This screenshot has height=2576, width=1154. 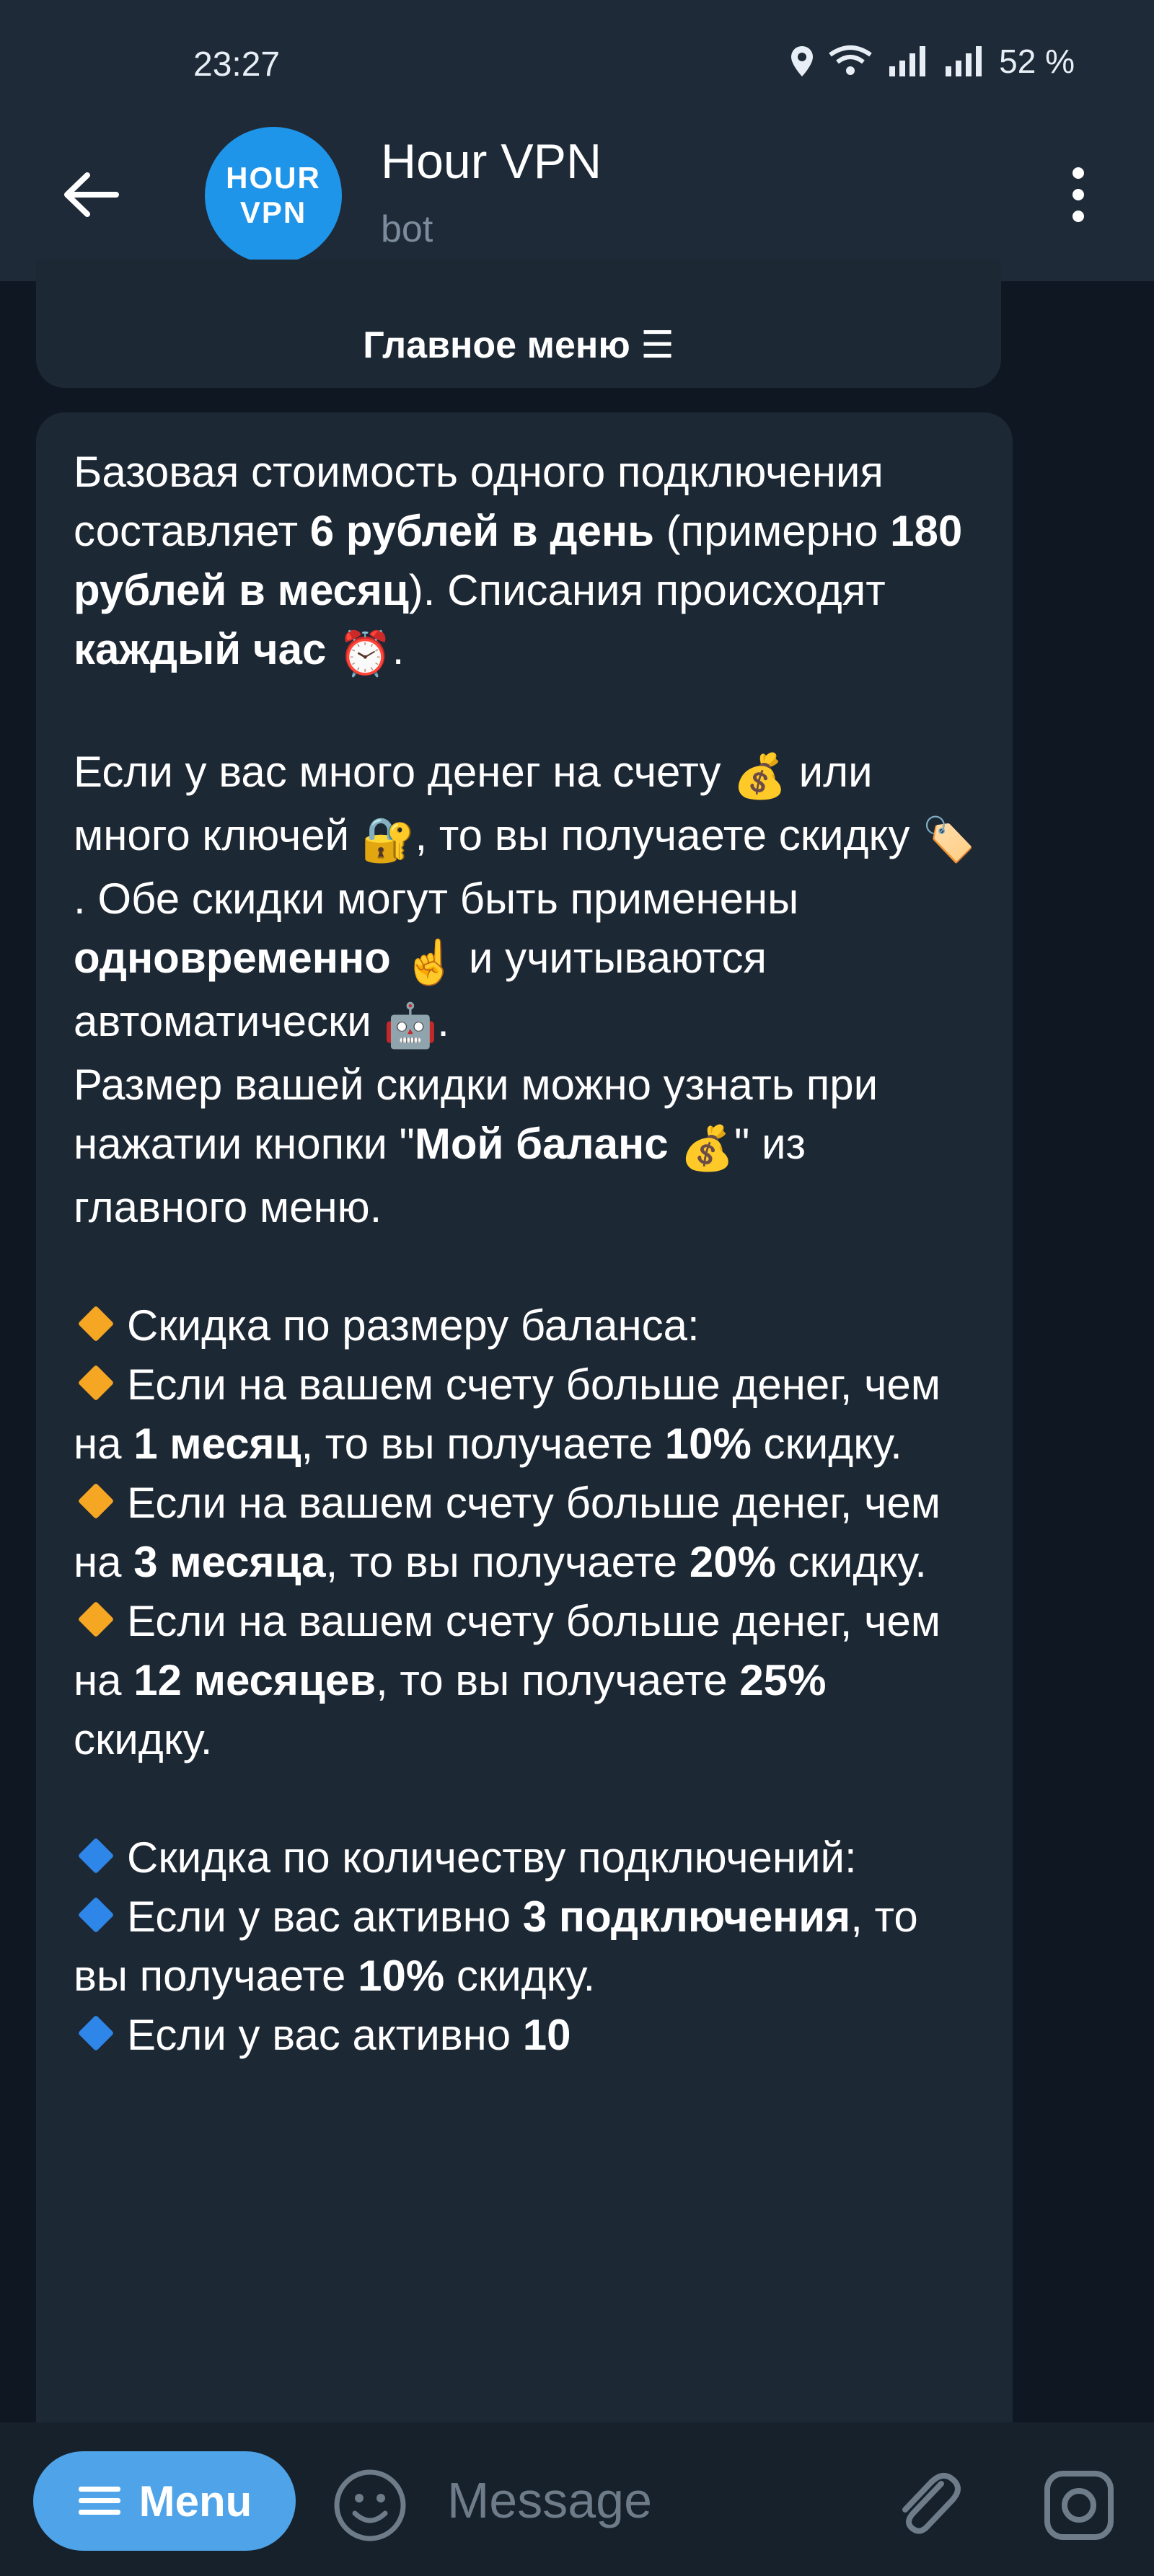 I want to click on more-options-button, so click(x=1078, y=194).